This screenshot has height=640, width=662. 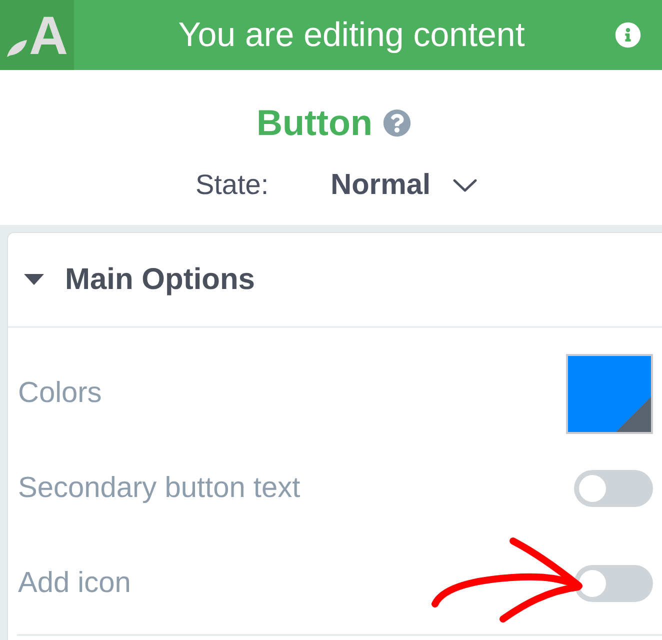 What do you see at coordinates (48, 36) in the screenshot?
I see `logo-letter: A` at bounding box center [48, 36].